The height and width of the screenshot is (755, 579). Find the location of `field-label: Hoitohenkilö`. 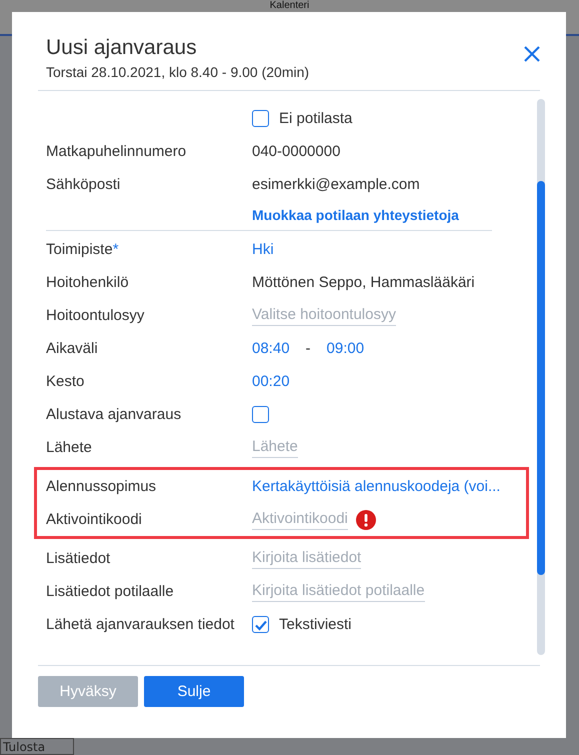

field-label: Hoitohenkilö is located at coordinates (87, 282).